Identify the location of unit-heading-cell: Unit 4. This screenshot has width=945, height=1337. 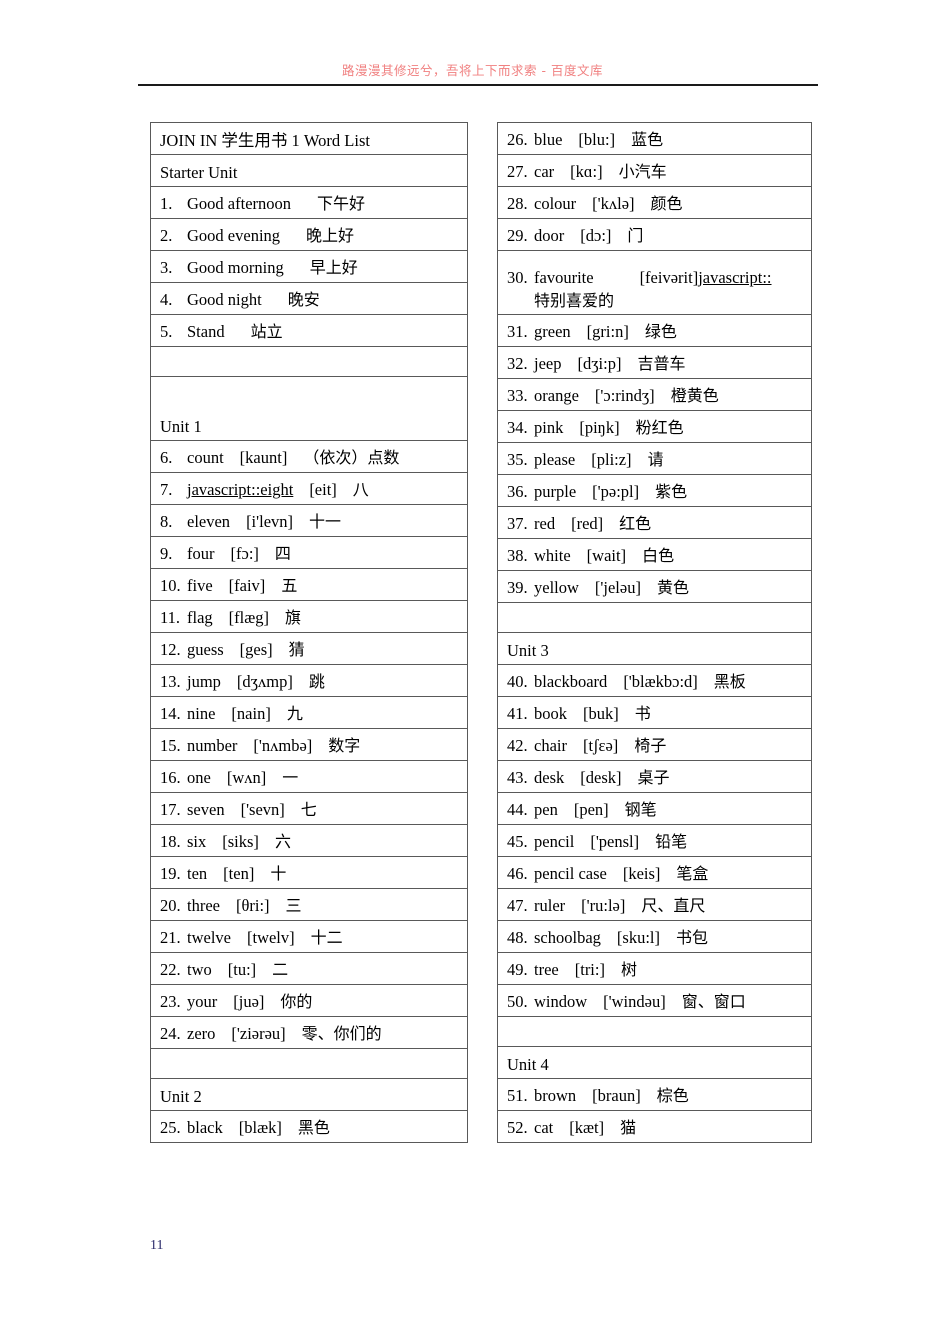
(654, 1062).